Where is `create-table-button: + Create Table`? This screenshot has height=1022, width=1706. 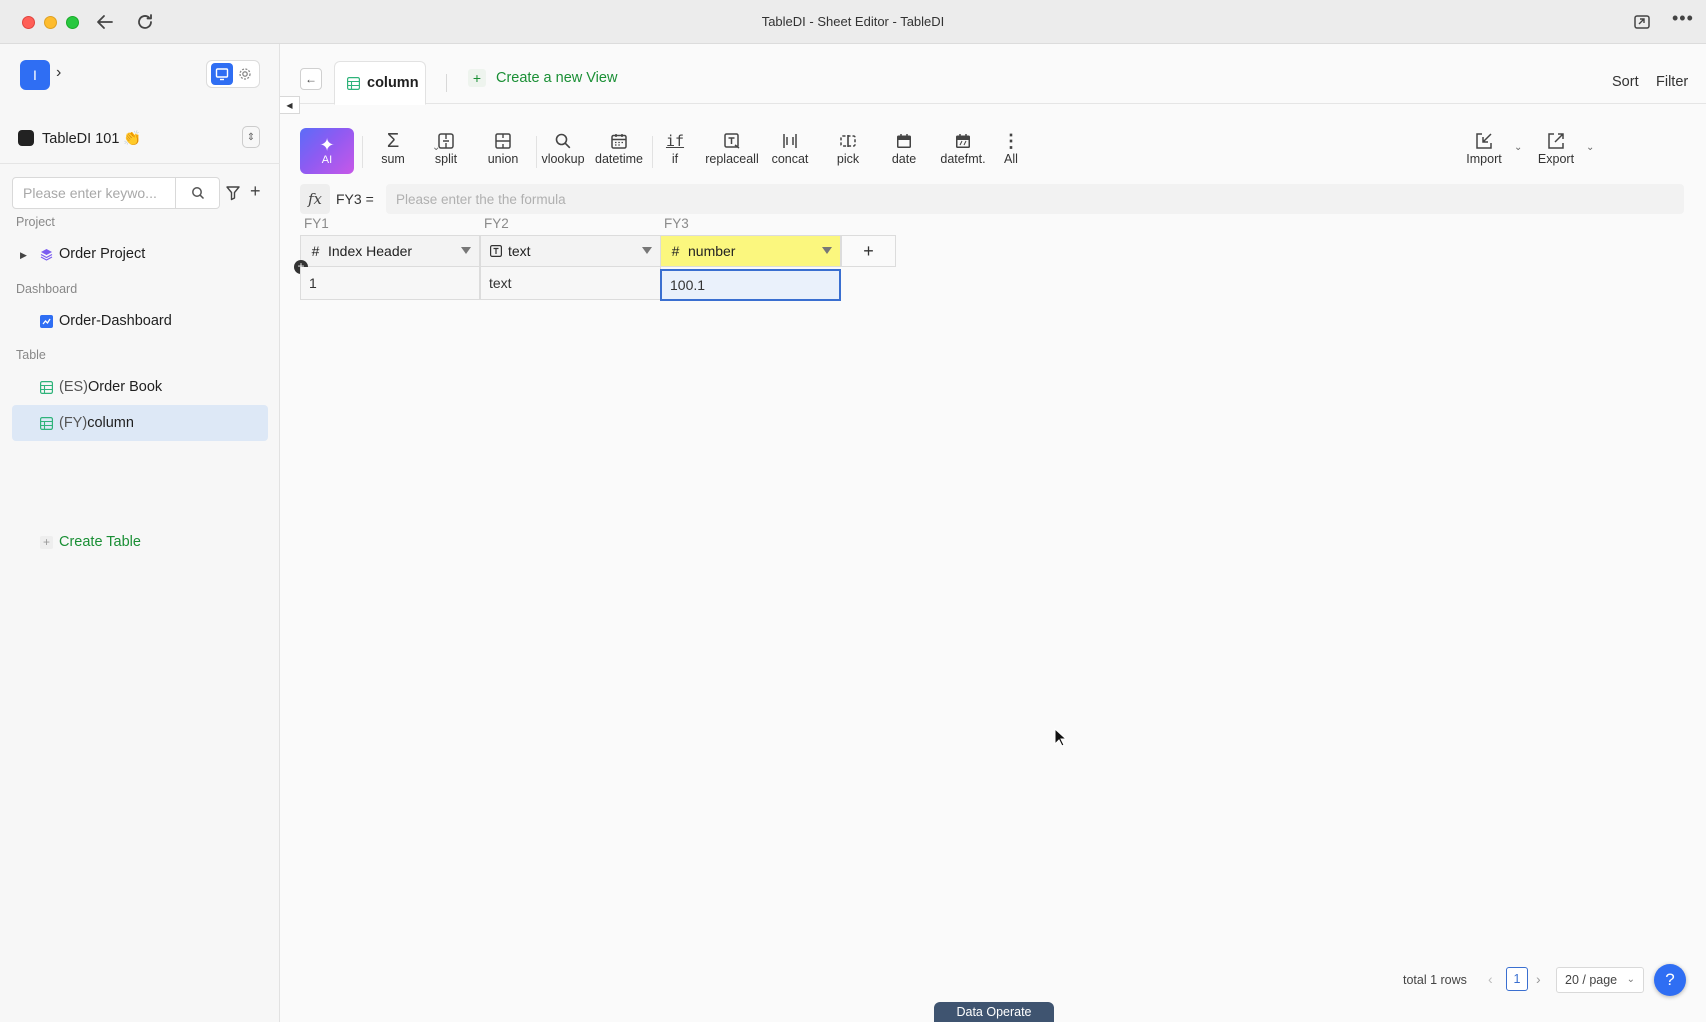 create-table-button: + Create Table is located at coordinates (140, 542).